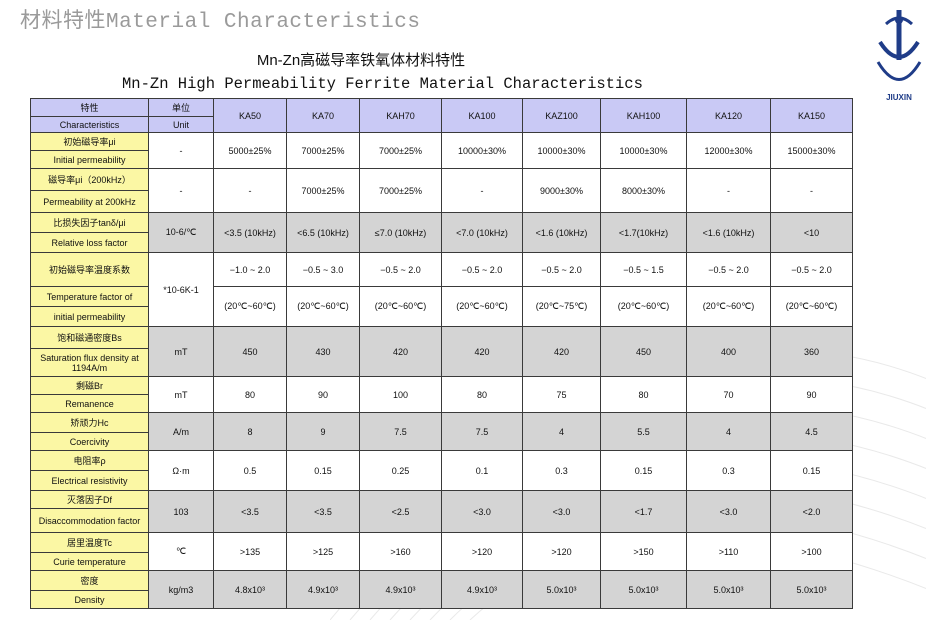  What do you see at coordinates (728, 551) in the screenshot?
I see `value-cell: >110` at bounding box center [728, 551].